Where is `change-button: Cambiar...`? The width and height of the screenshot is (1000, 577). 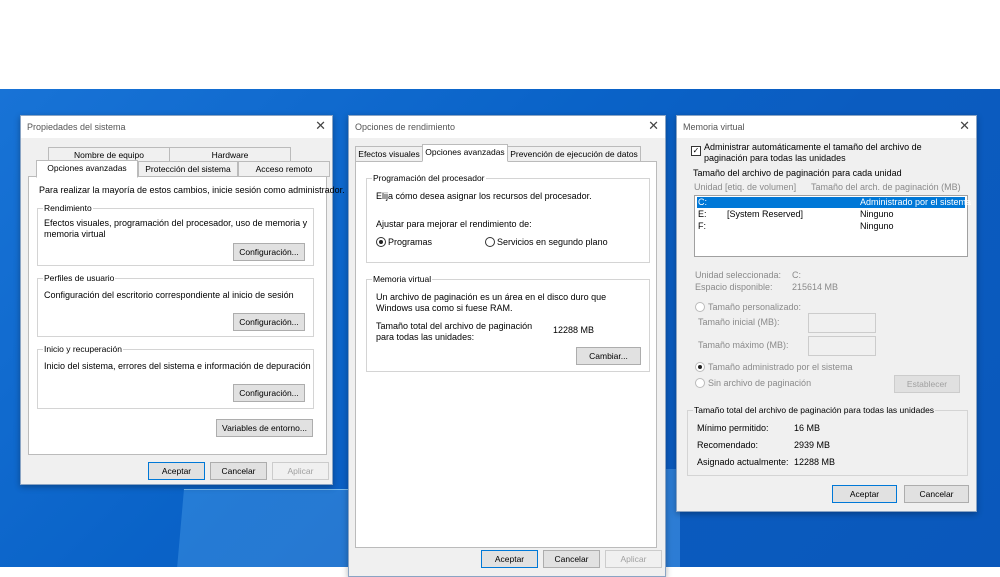
change-button: Cambiar... is located at coordinates (608, 356).